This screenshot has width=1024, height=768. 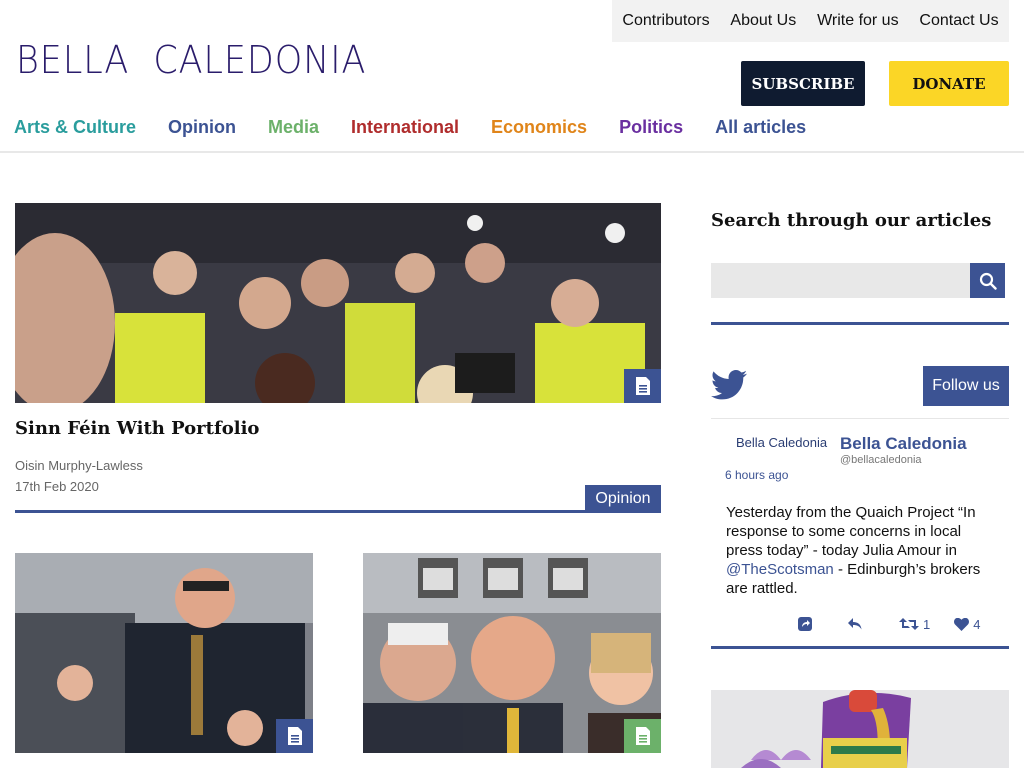 What do you see at coordinates (651, 127) in the screenshot?
I see `cat-politics: Politics` at bounding box center [651, 127].